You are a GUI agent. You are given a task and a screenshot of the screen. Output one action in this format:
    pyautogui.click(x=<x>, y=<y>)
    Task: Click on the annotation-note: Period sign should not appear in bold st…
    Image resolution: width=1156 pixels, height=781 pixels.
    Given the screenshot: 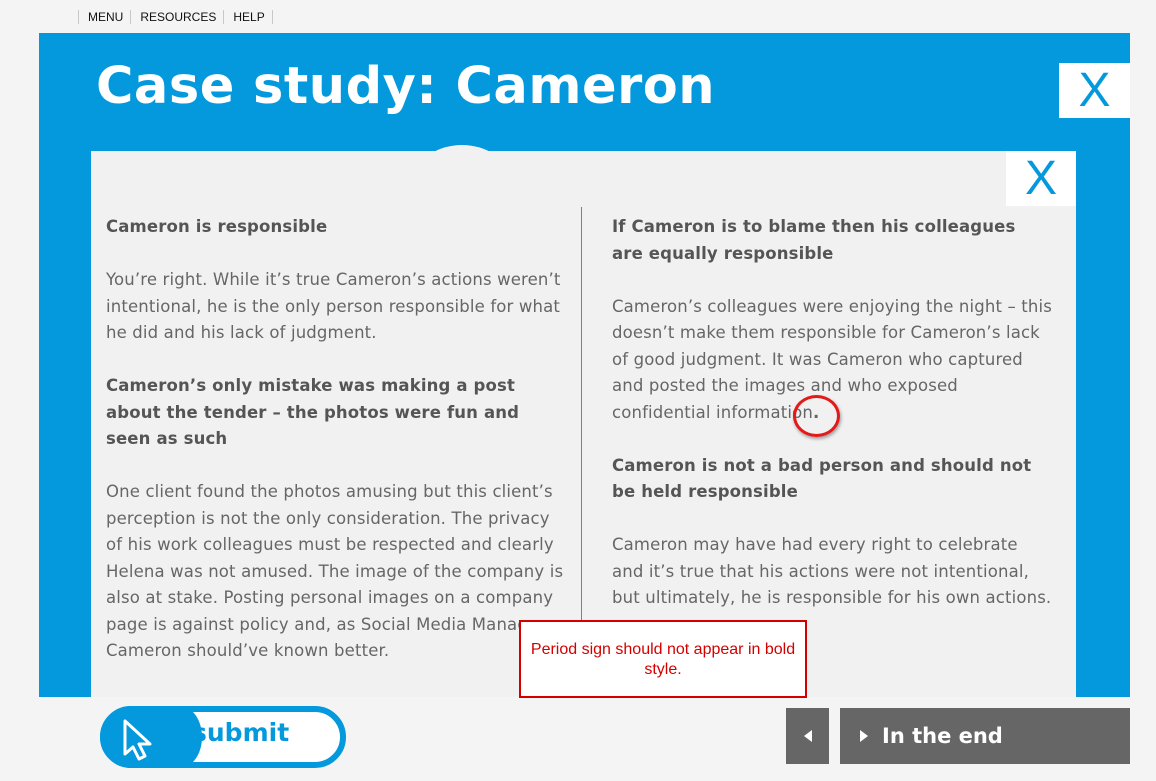 What is the action you would take?
    pyautogui.click(x=663, y=659)
    